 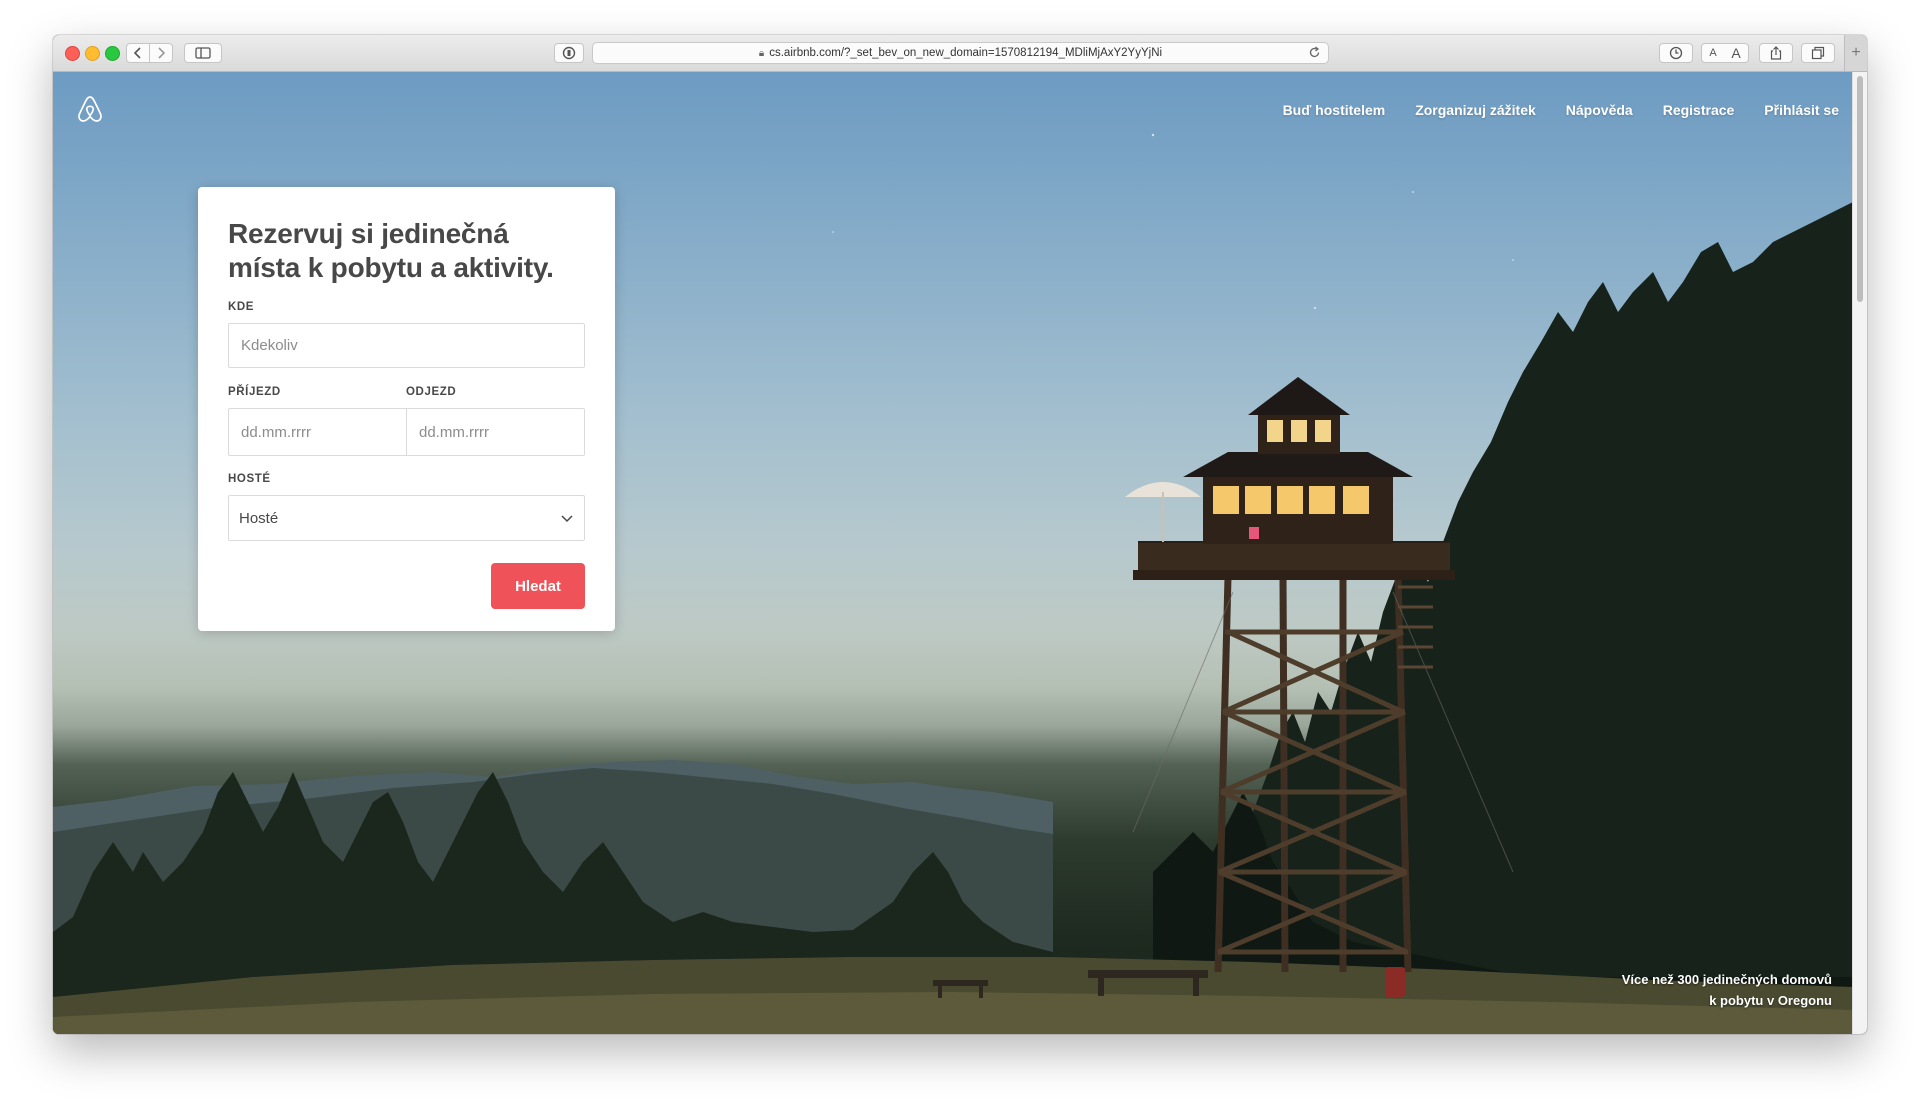 What do you see at coordinates (269, 345) in the screenshot?
I see `where-placeholder: Kdekoliv` at bounding box center [269, 345].